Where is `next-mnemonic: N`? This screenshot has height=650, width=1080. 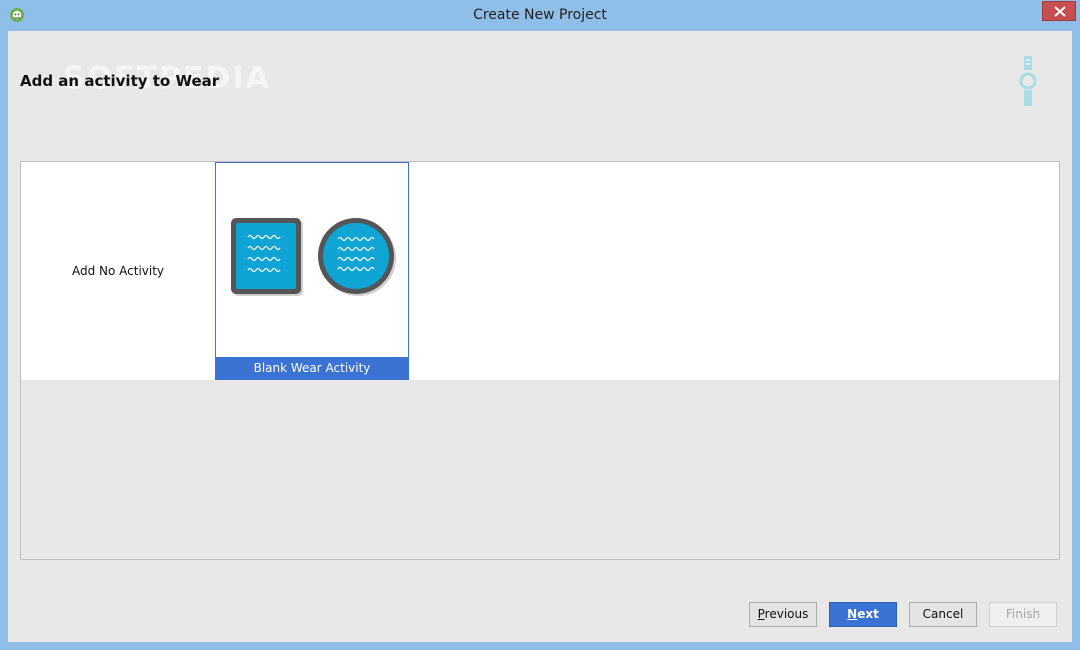
next-mnemonic: N is located at coordinates (852, 614).